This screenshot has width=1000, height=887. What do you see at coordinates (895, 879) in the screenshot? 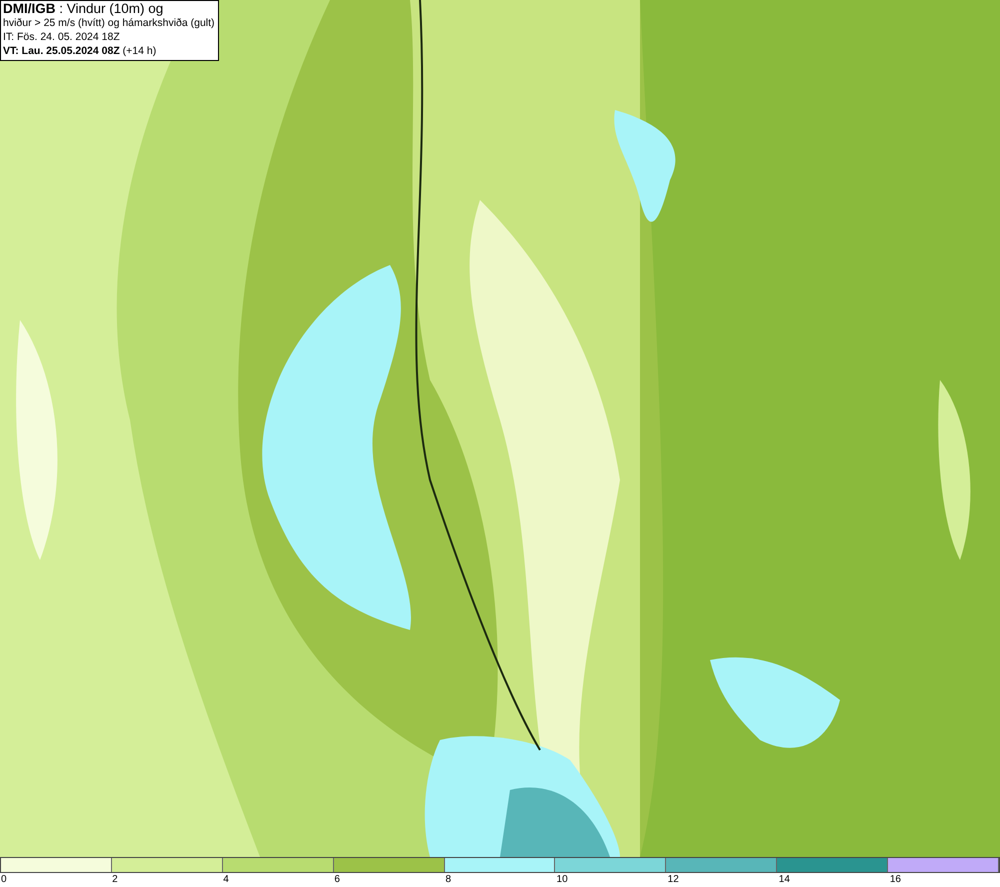
I see `scale-label: 16` at bounding box center [895, 879].